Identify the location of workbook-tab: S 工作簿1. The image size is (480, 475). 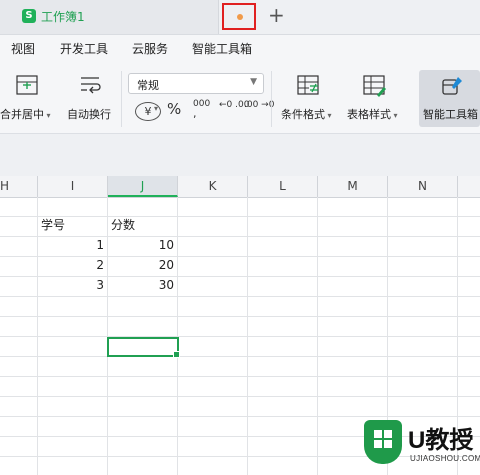
(109, 17).